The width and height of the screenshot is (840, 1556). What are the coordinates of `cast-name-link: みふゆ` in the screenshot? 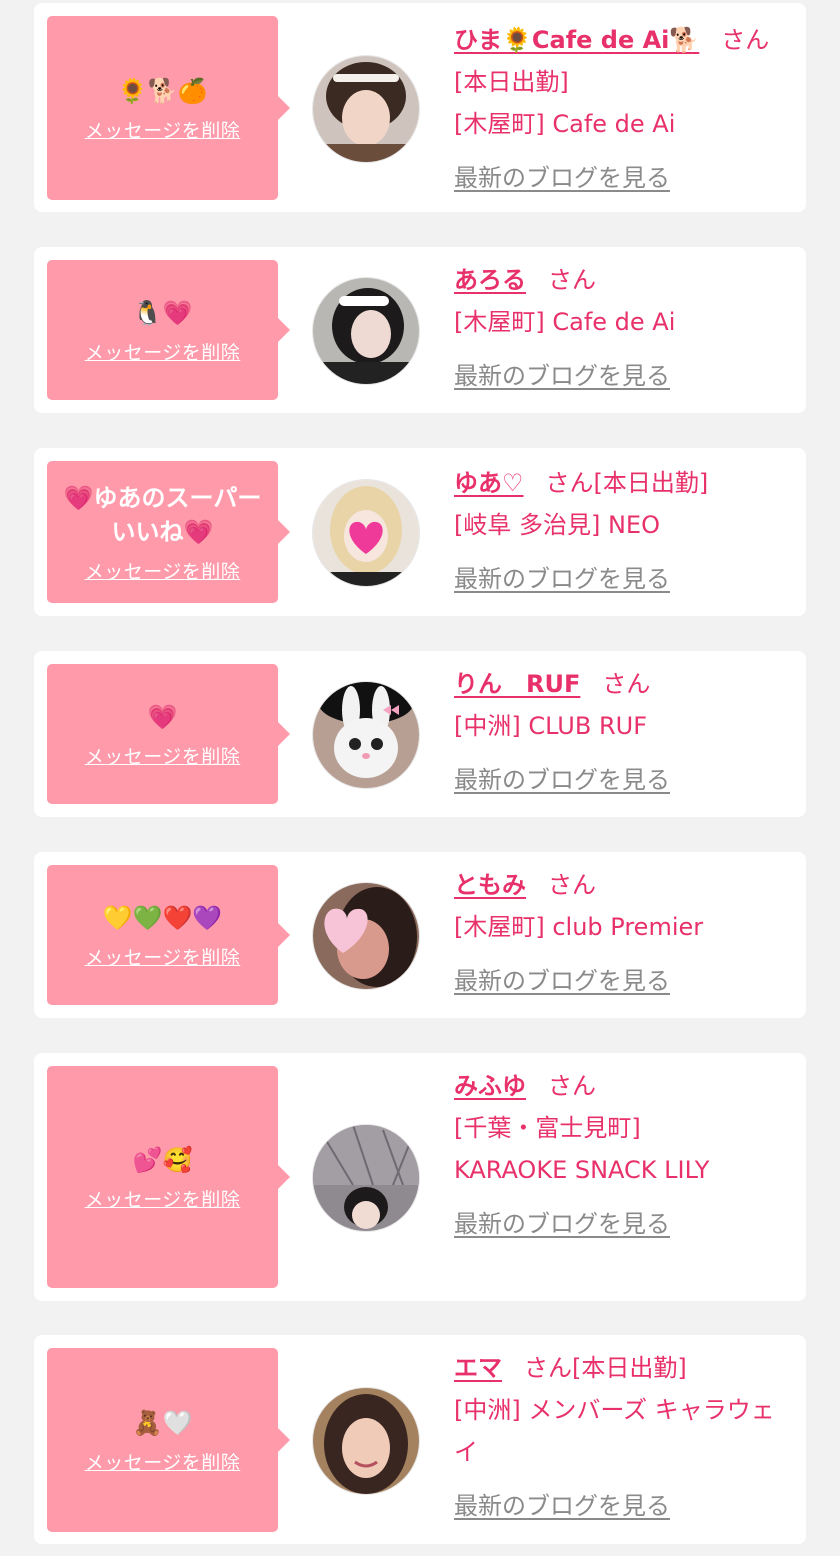 It's located at (490, 1086).